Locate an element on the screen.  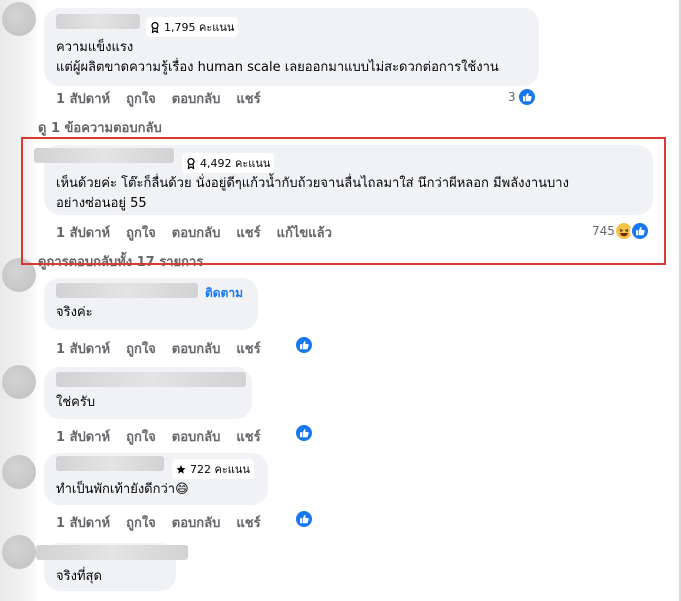
left-avatar-strip is located at coordinates (20, 300).